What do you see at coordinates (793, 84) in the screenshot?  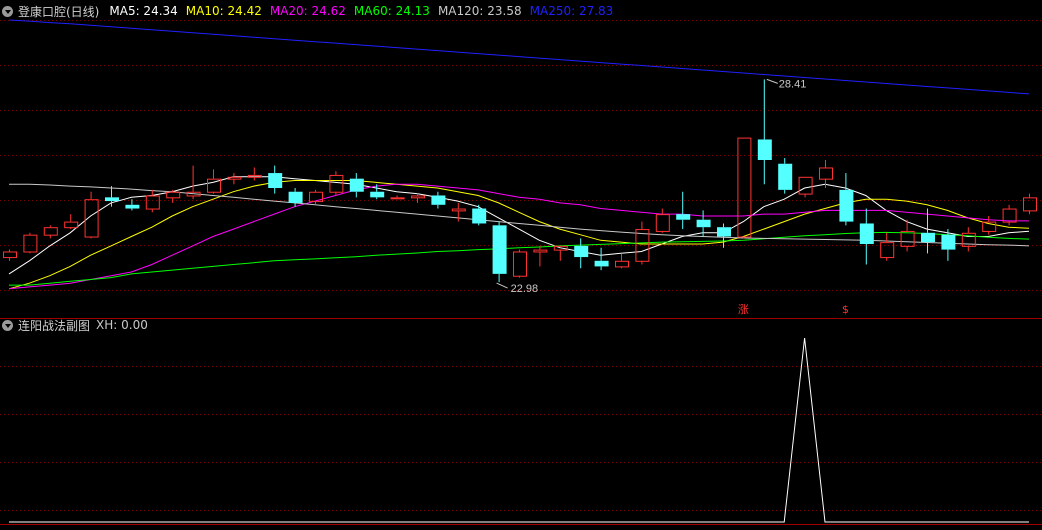 I see `high-price-label: 28.41` at bounding box center [793, 84].